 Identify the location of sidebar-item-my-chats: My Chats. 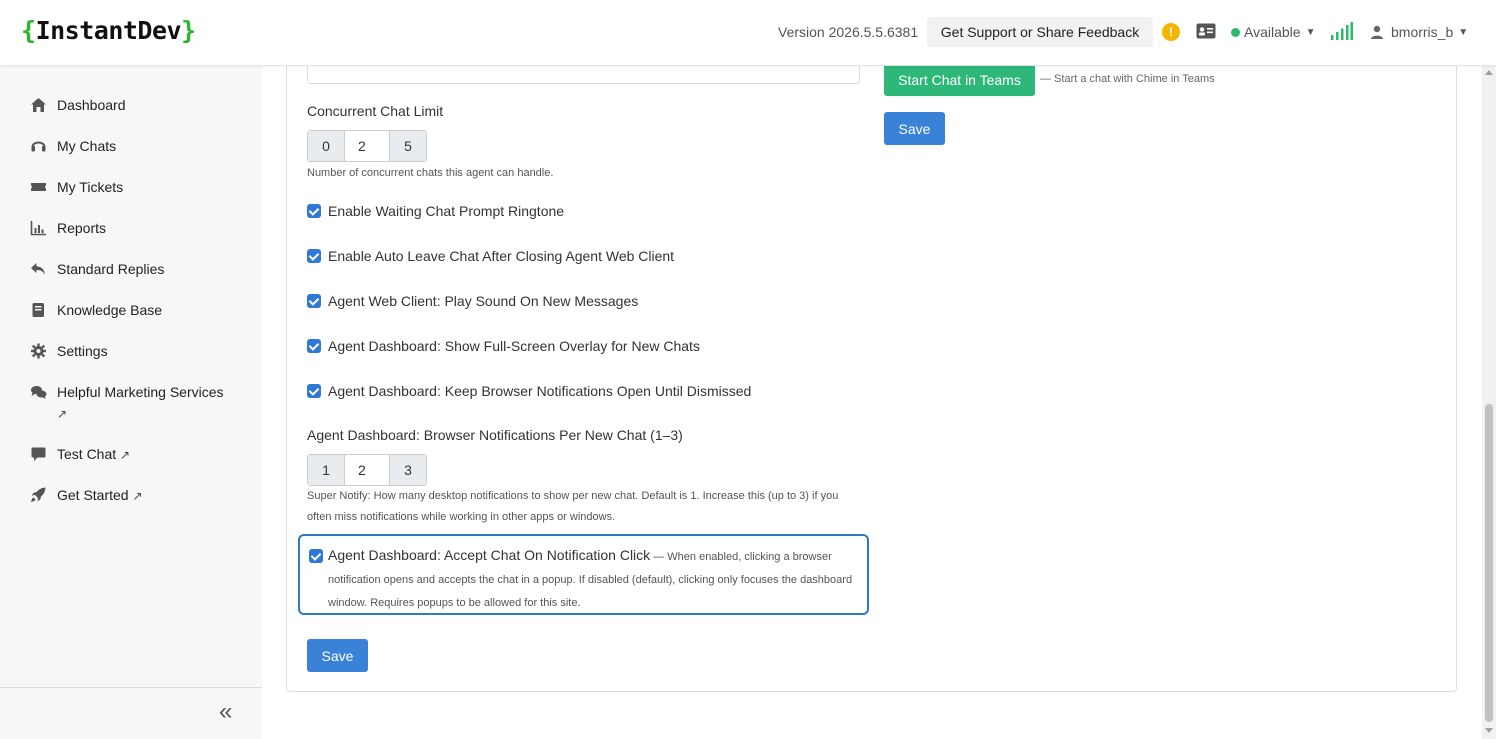
(73, 147).